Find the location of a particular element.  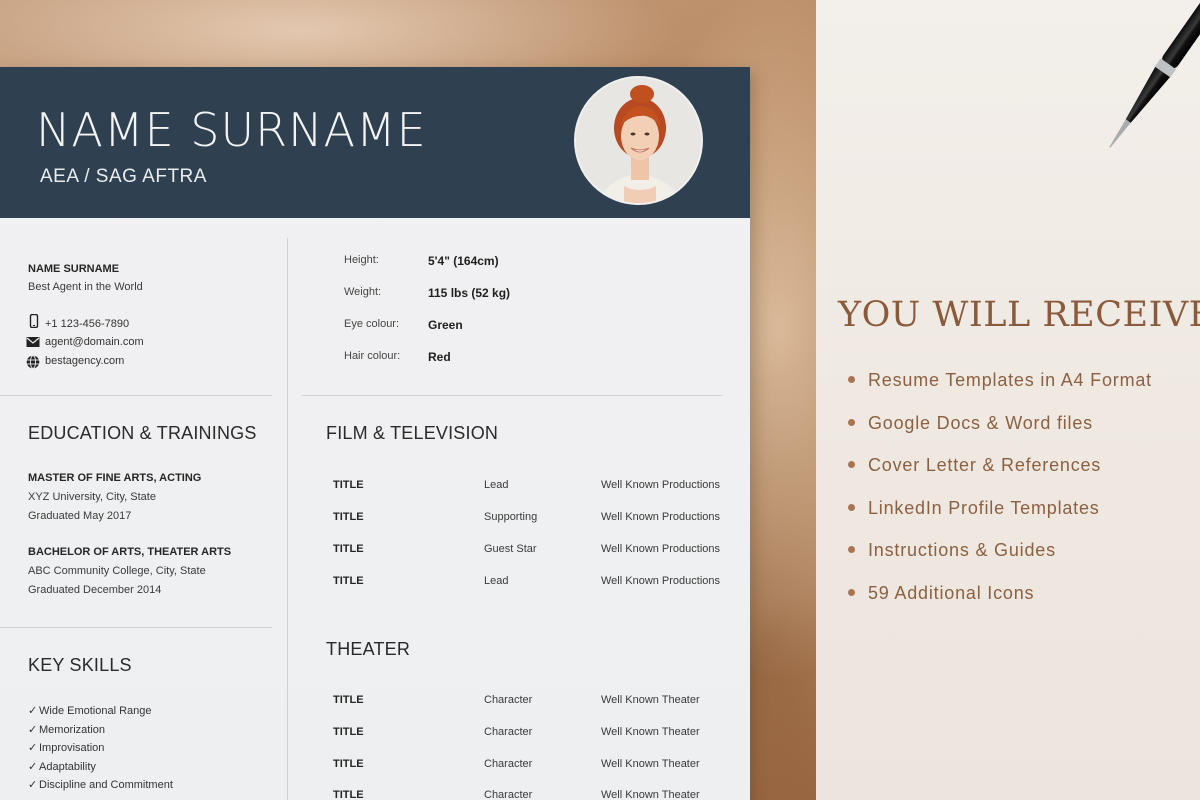

eye-colour-label: Eye colour: is located at coordinates (372, 324).